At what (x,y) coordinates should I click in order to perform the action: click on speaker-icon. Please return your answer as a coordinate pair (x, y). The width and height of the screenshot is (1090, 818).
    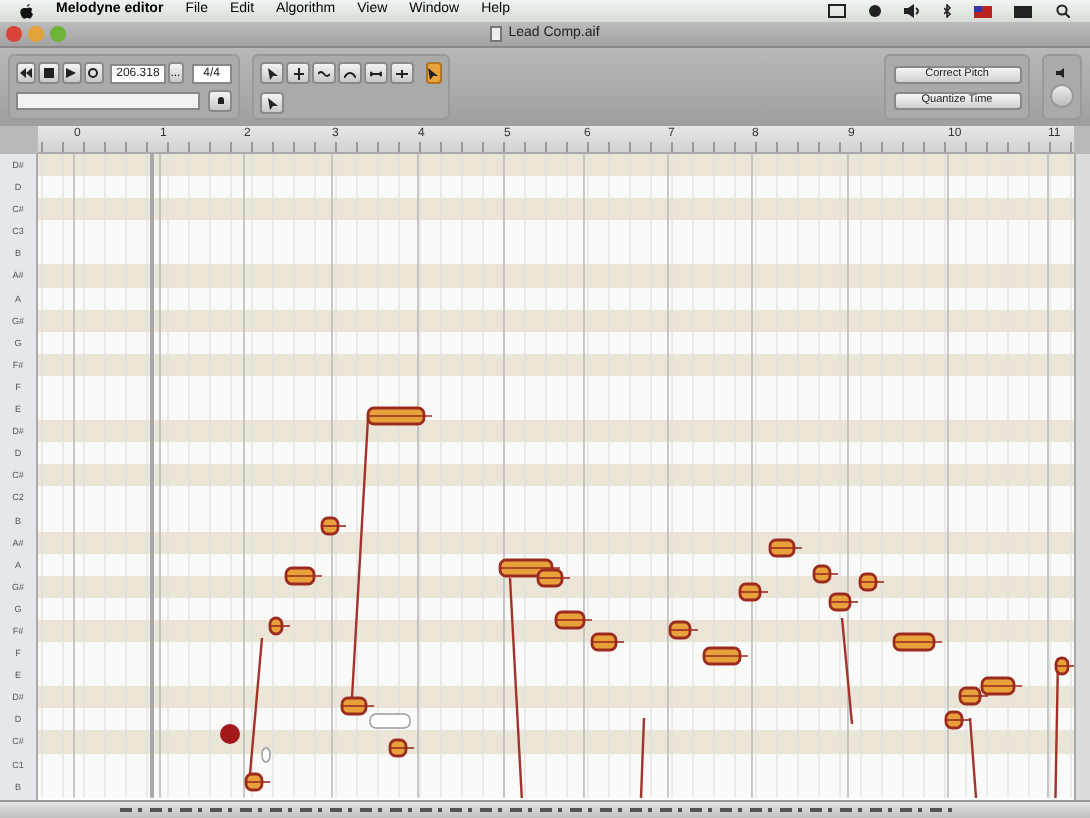
    Looking at the image, I should click on (1062, 72).